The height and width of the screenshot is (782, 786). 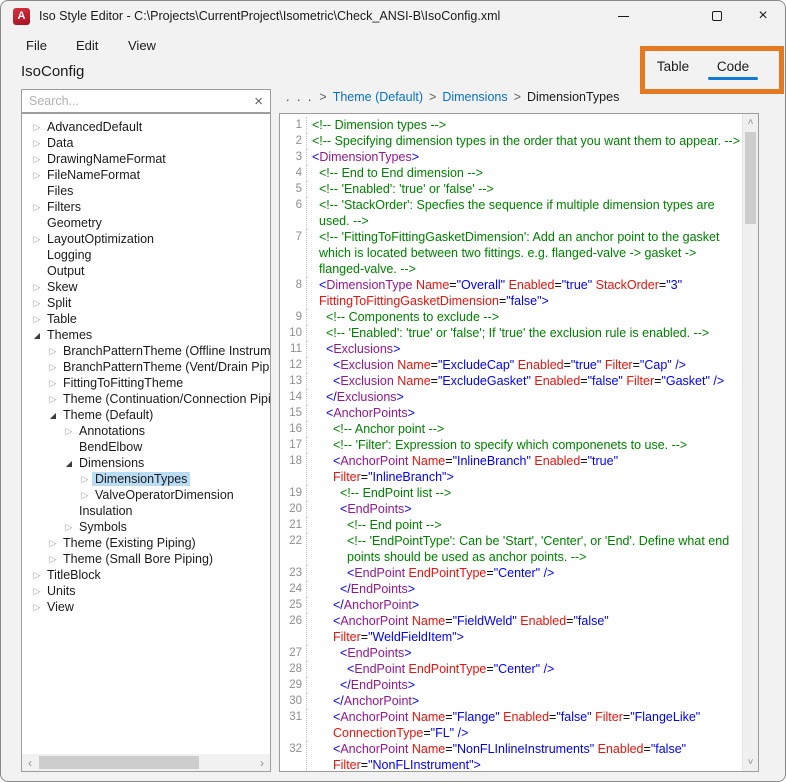 What do you see at coordinates (258, 101) in the screenshot?
I see `clear-search-icon: ×` at bounding box center [258, 101].